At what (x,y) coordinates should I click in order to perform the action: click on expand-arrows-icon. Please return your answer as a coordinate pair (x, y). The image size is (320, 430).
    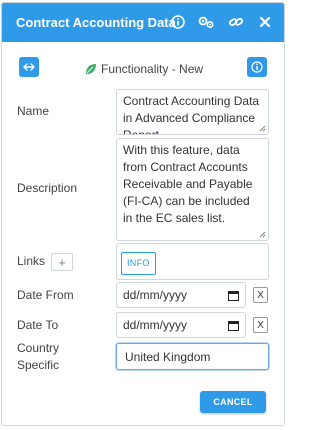
    Looking at the image, I should click on (29, 67).